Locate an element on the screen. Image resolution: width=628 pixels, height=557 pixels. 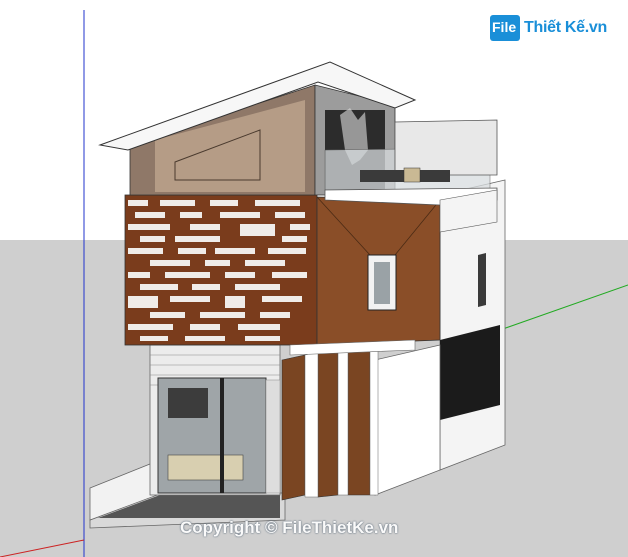
logo-name: Thiết Kế.vn is located at coordinates (565, 27).